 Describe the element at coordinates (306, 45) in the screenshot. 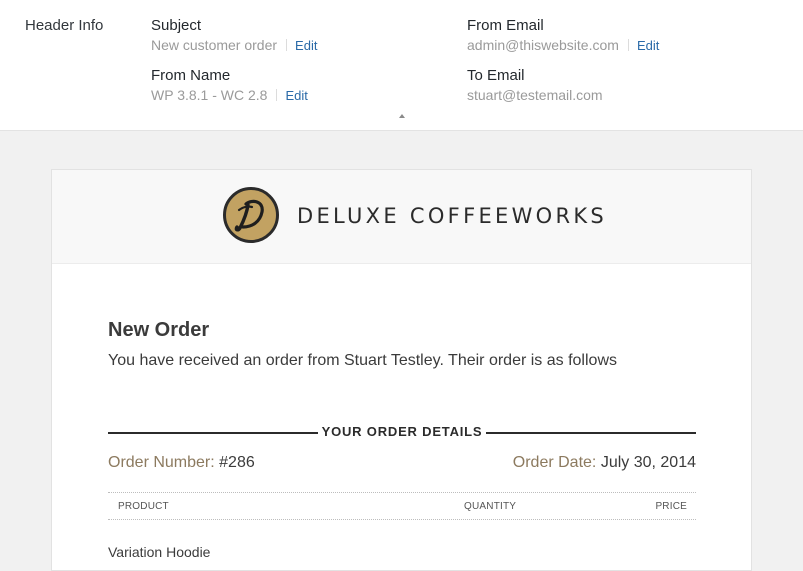

I see `edit-subject-link: Edit` at that location.